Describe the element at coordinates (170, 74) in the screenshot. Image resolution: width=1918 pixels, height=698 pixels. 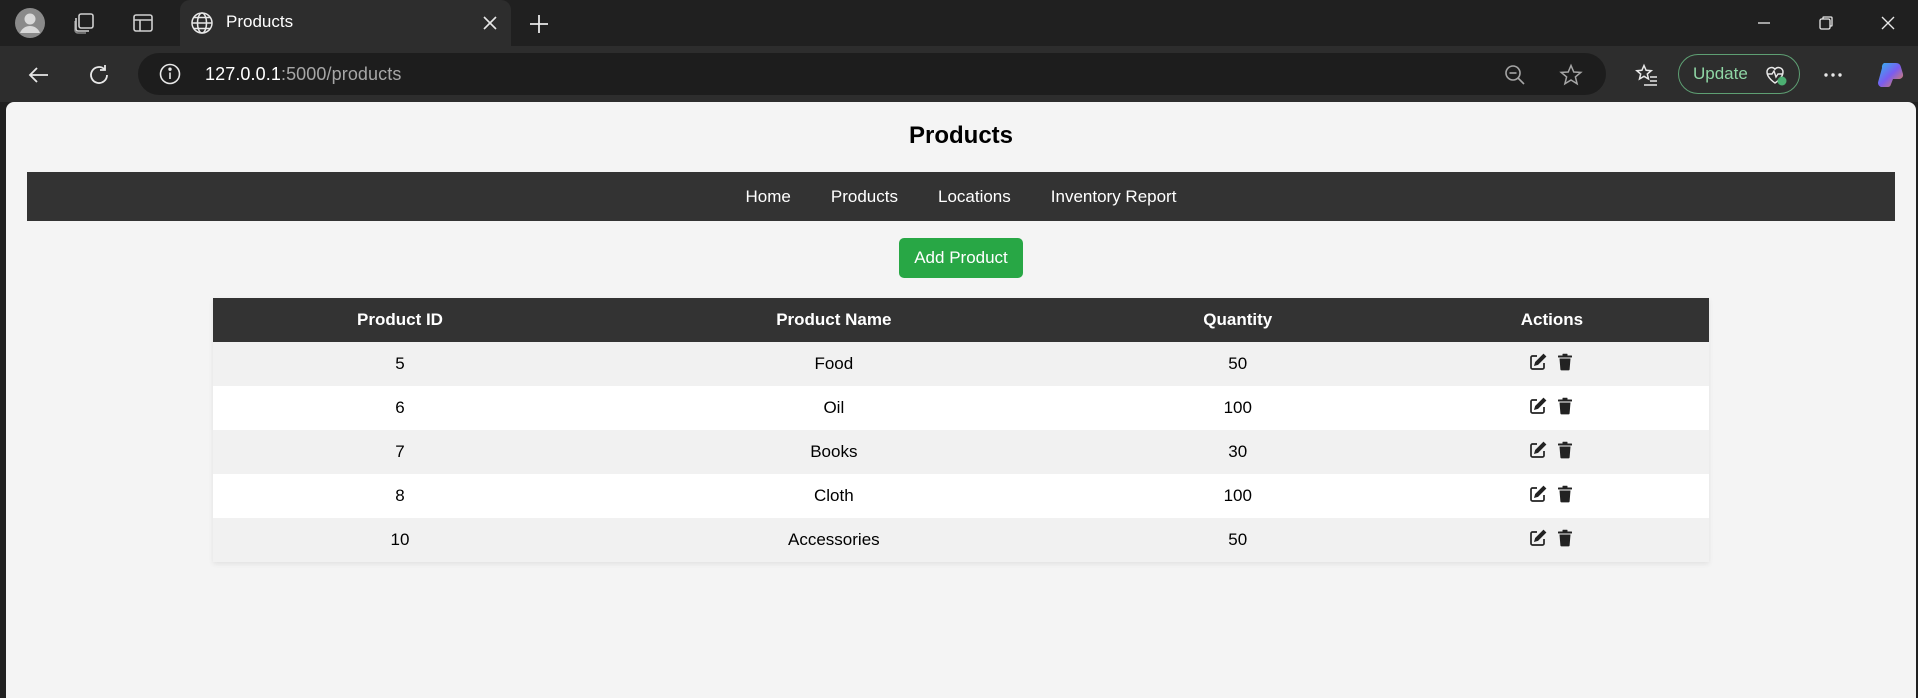
I see `site-info-icon` at that location.